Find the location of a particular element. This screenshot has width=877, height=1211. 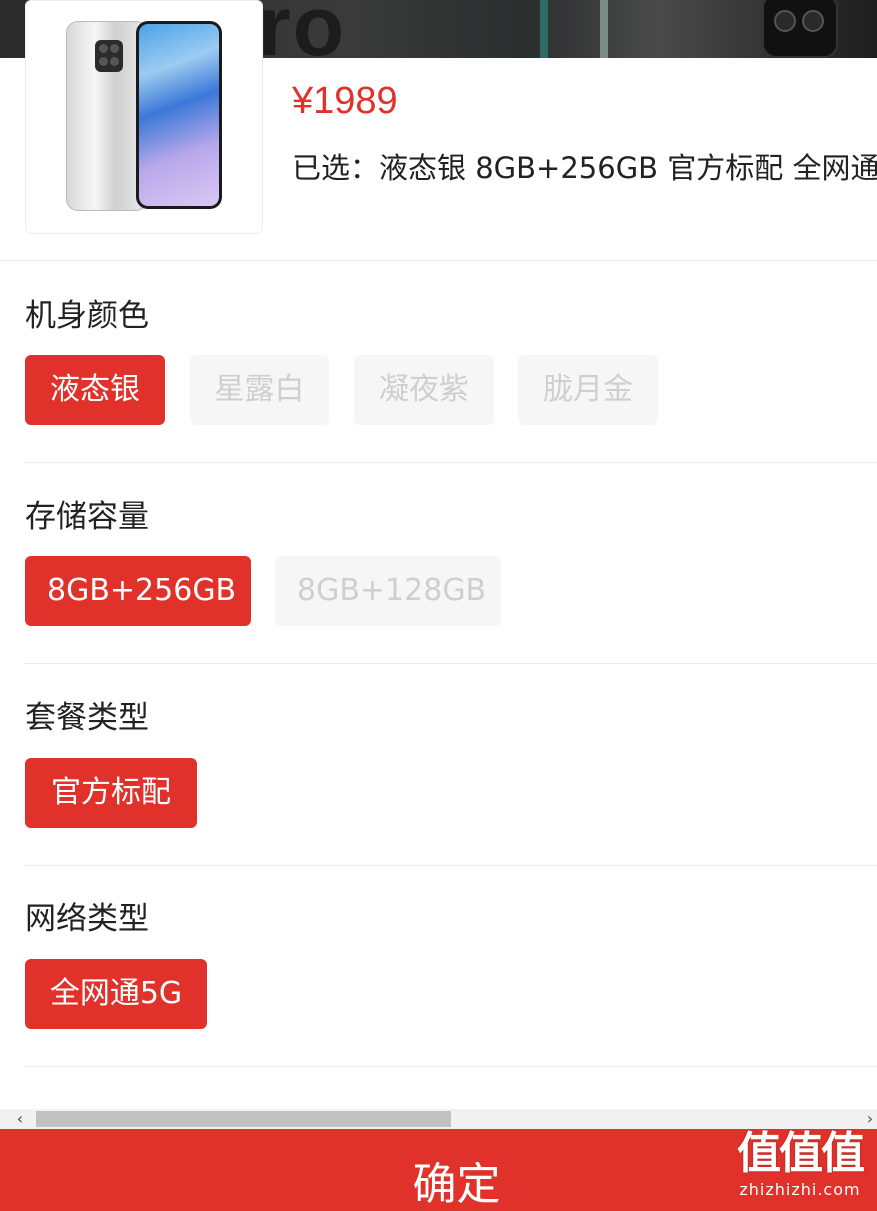

group-title-network: 网络类型 is located at coordinates (87, 919).